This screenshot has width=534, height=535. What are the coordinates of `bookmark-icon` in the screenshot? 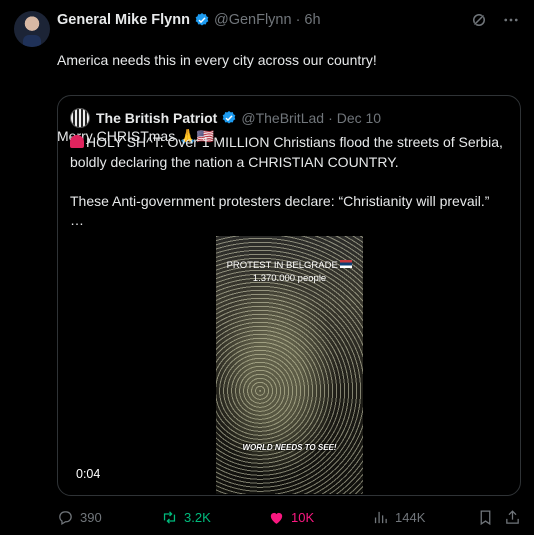 It's located at (485, 517).